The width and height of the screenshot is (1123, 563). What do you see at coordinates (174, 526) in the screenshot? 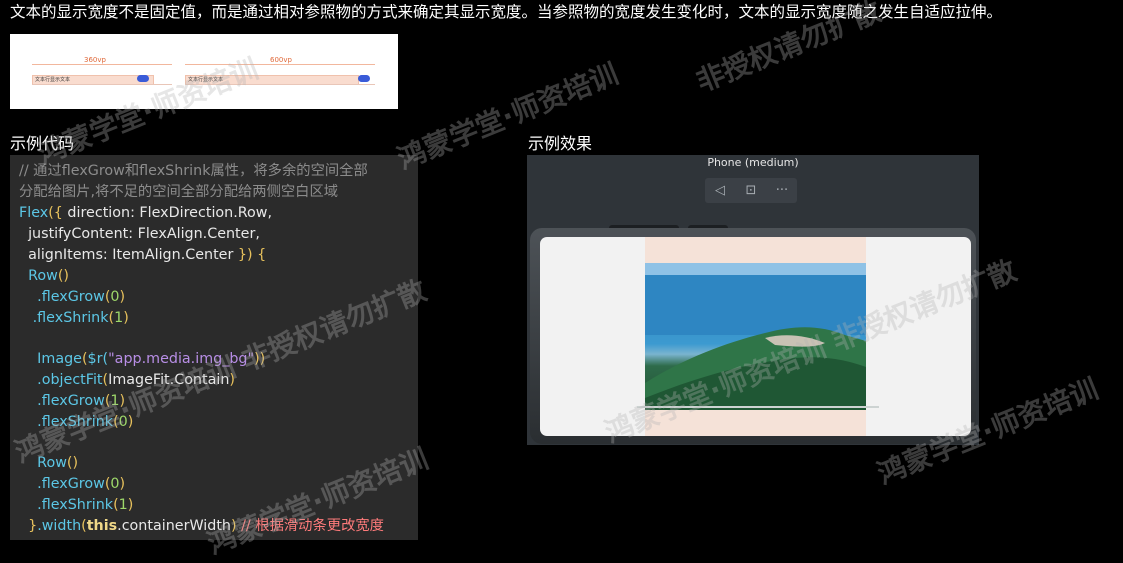
I see `code-token: .containerWidth` at bounding box center [174, 526].